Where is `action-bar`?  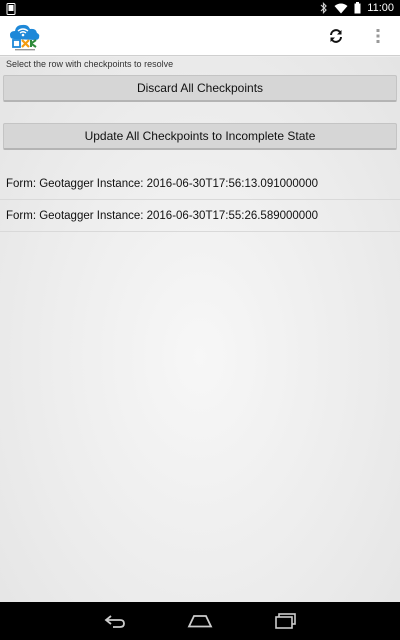 action-bar is located at coordinates (200, 36).